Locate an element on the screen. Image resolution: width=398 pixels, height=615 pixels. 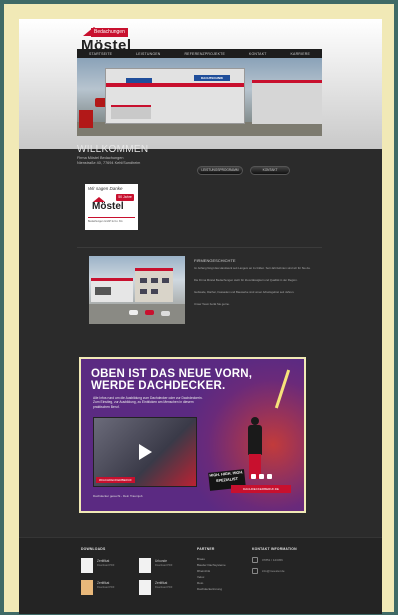
phone-icon is located at coordinates (255, 560).